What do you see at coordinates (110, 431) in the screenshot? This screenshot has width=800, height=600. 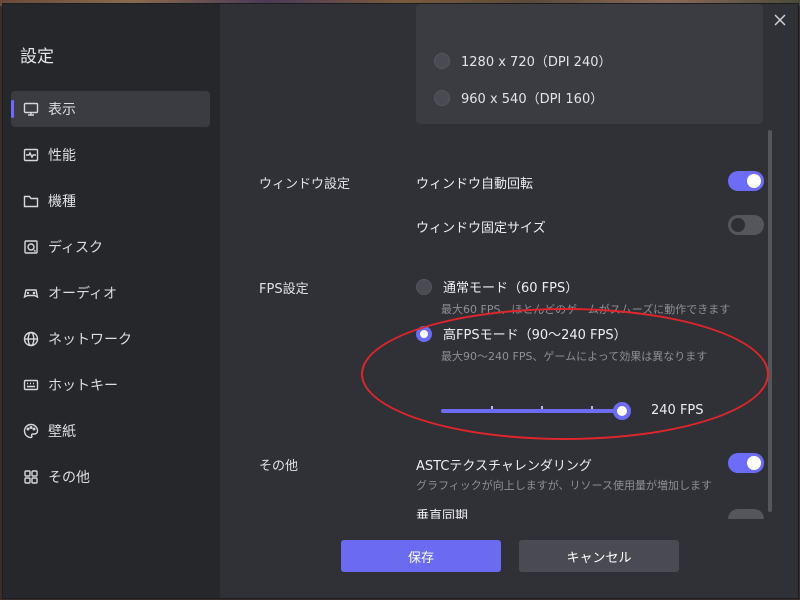 I see `sidebar-item-wallpaper: 壁紙` at bounding box center [110, 431].